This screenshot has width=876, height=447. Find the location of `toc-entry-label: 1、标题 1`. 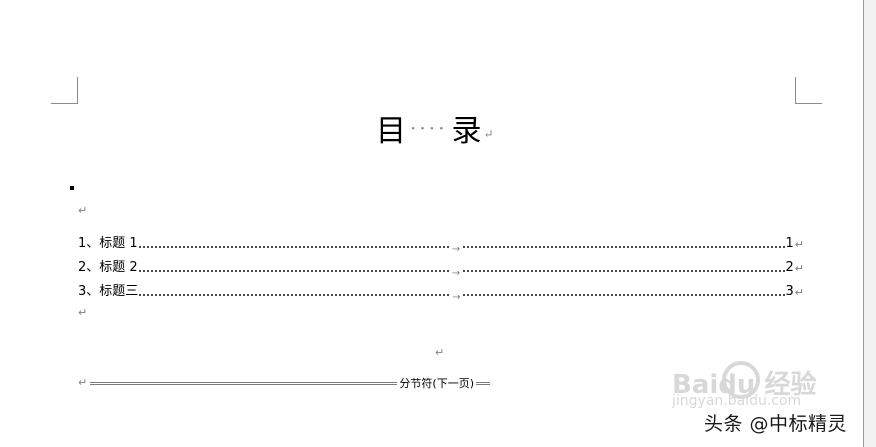

toc-entry-label: 1、标题 1 is located at coordinates (108, 243).